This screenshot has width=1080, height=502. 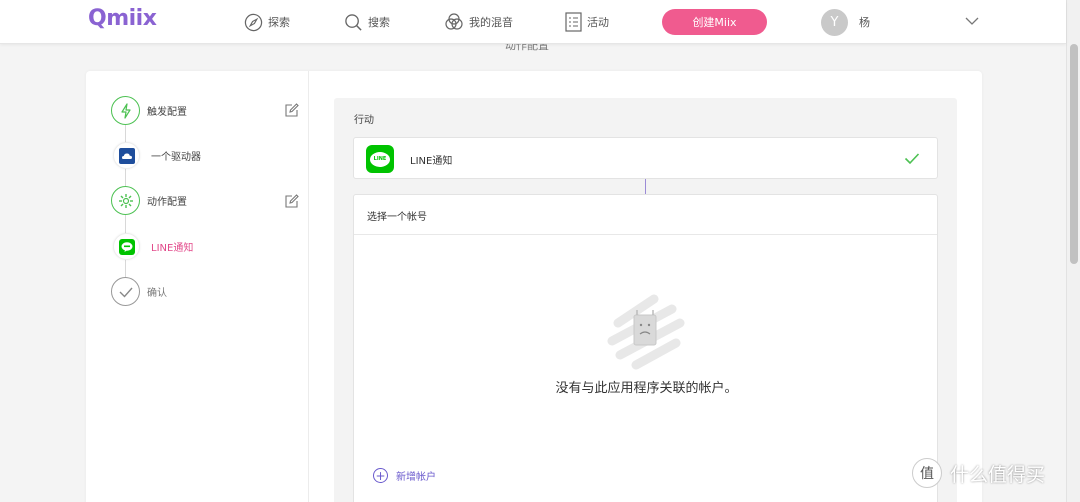 What do you see at coordinates (292, 201) in the screenshot?
I see `edit-action-icon` at bounding box center [292, 201].